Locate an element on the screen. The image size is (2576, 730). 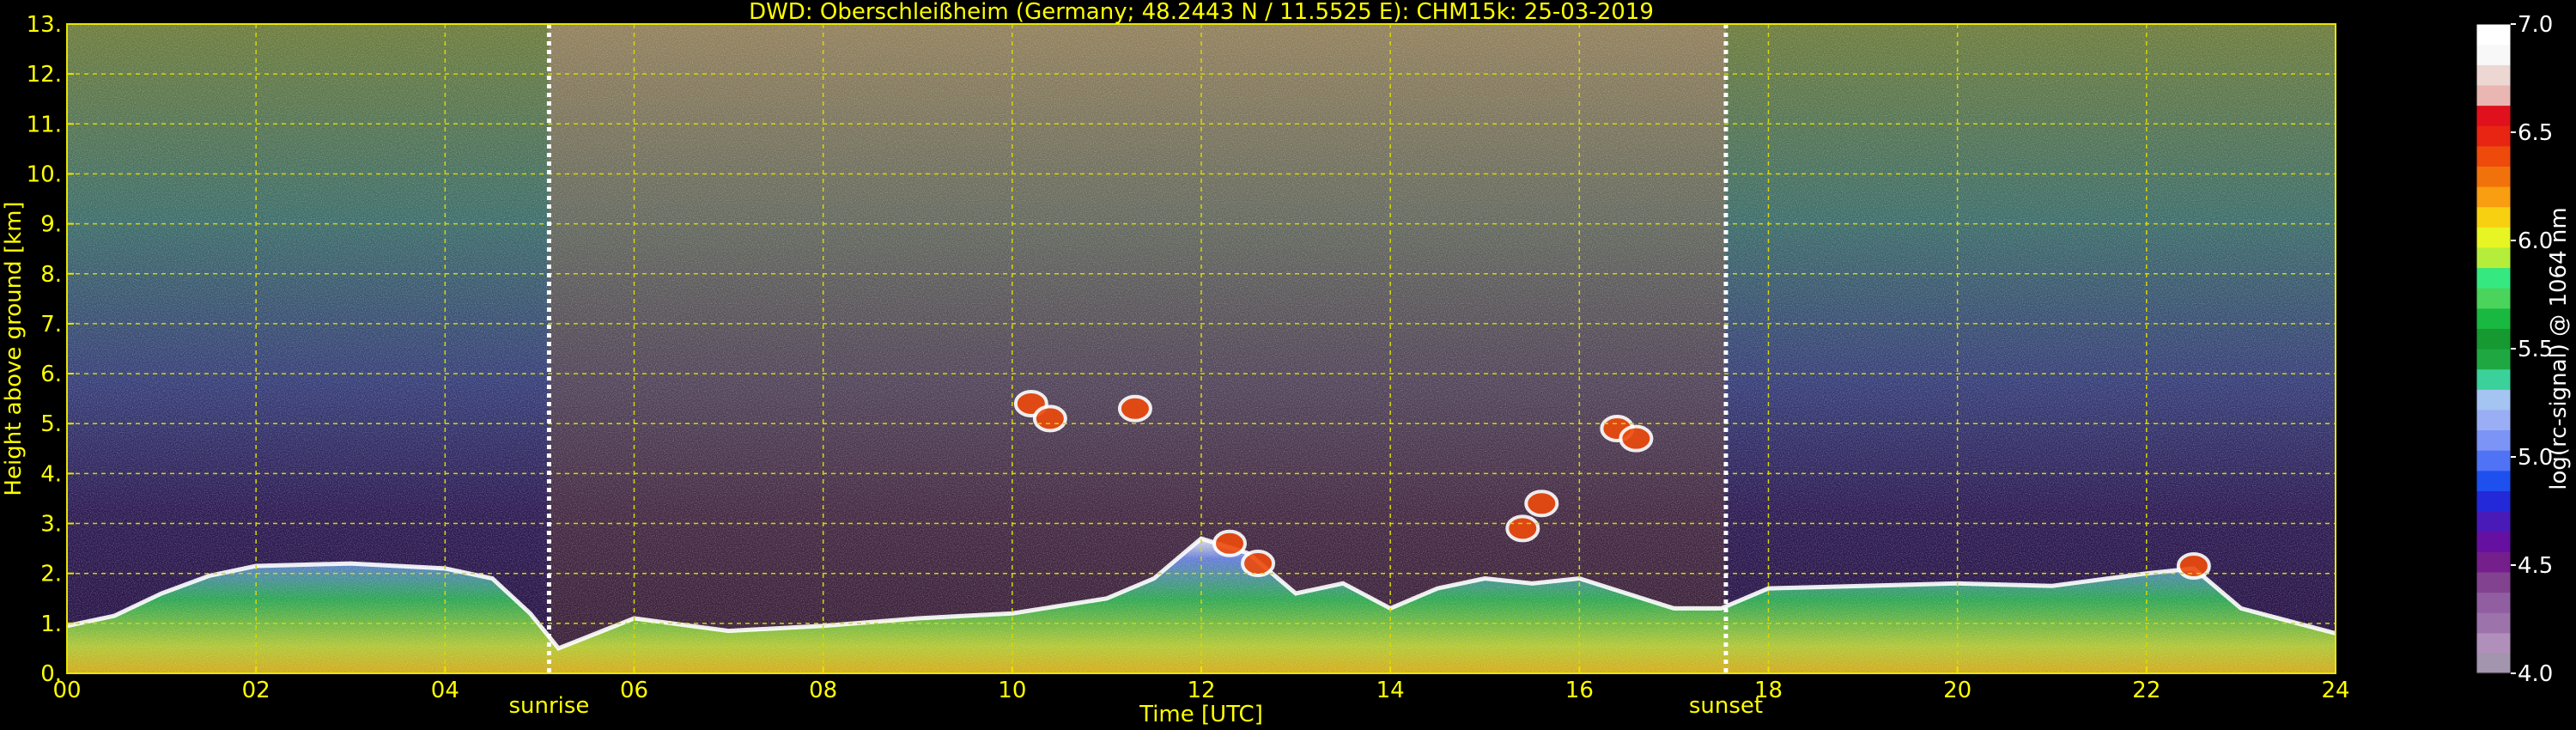
y-tick-label: 5. is located at coordinates (51, 424).